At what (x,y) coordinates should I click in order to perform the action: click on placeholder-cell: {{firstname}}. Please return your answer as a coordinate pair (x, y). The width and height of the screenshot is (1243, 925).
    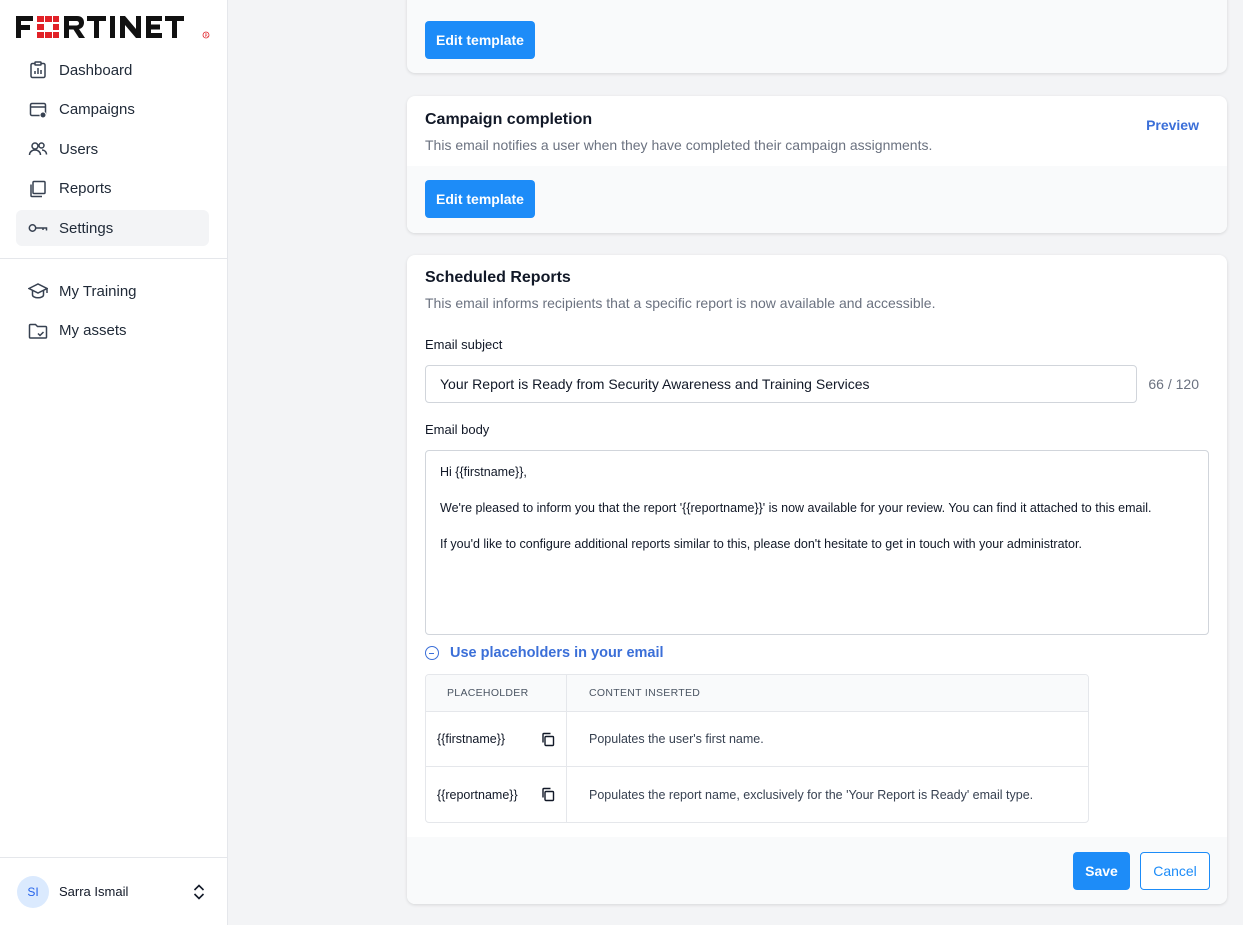
    Looking at the image, I should click on (496, 739).